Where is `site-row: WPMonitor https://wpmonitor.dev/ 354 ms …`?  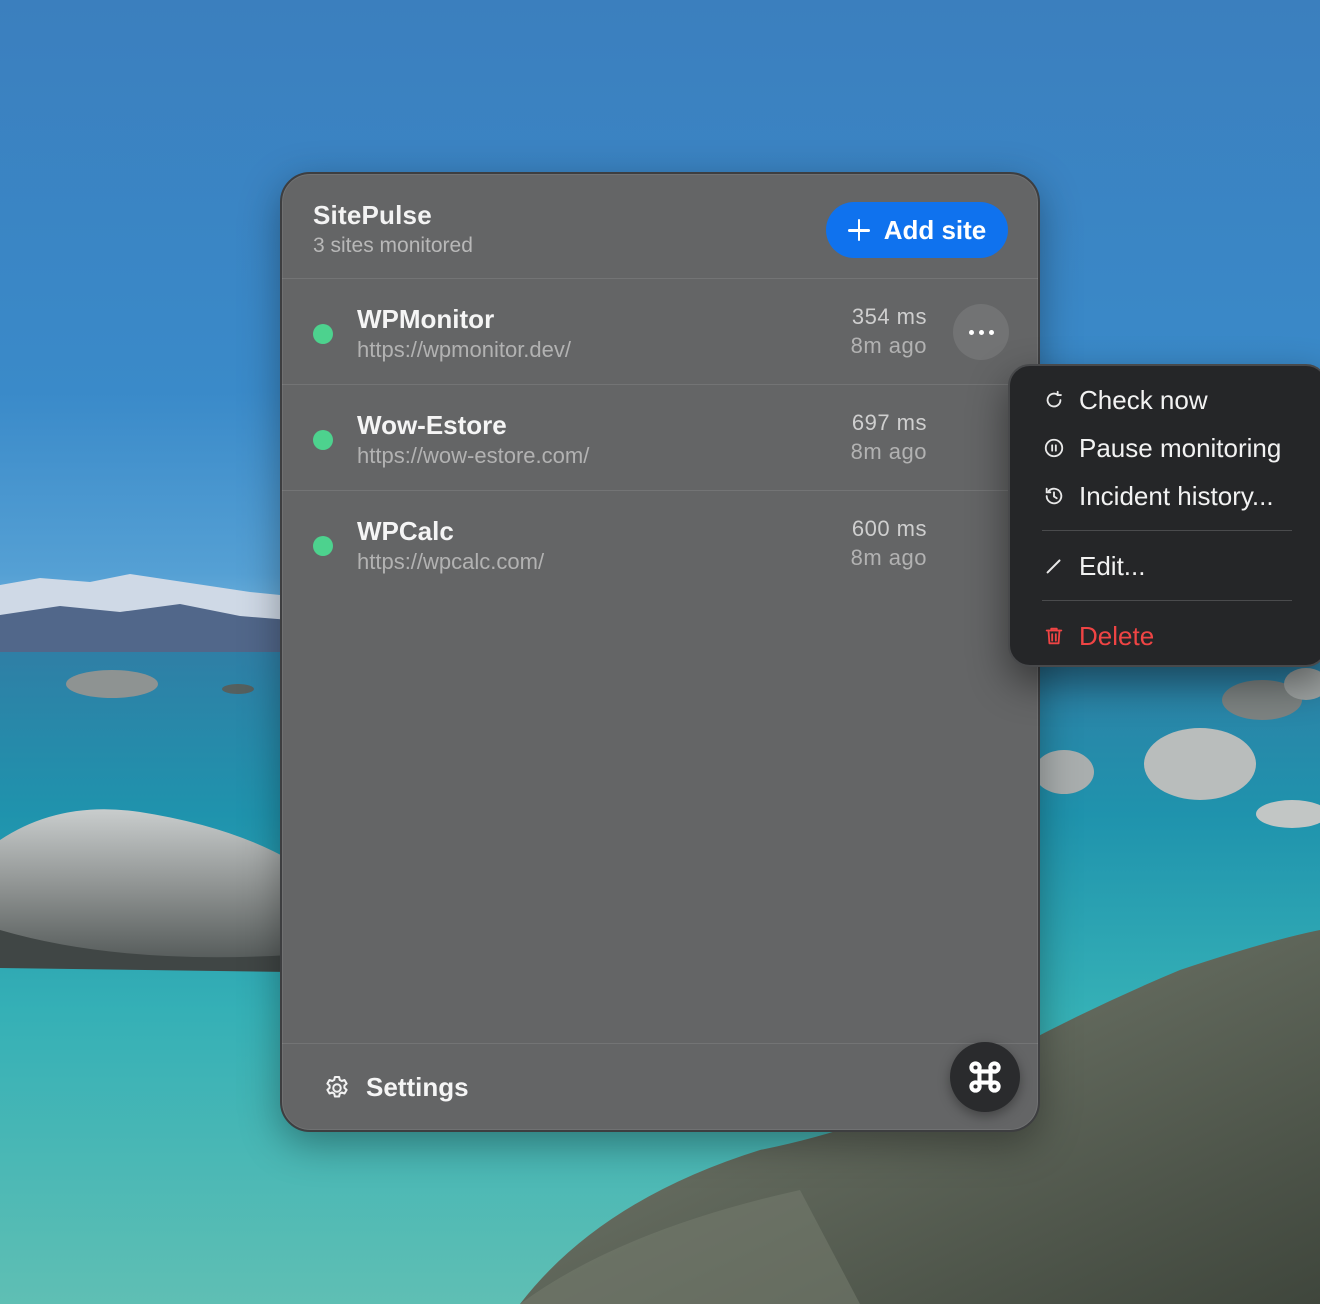
site-row: WPMonitor https://wpmonitor.dev/ 354 ms … is located at coordinates (660, 331).